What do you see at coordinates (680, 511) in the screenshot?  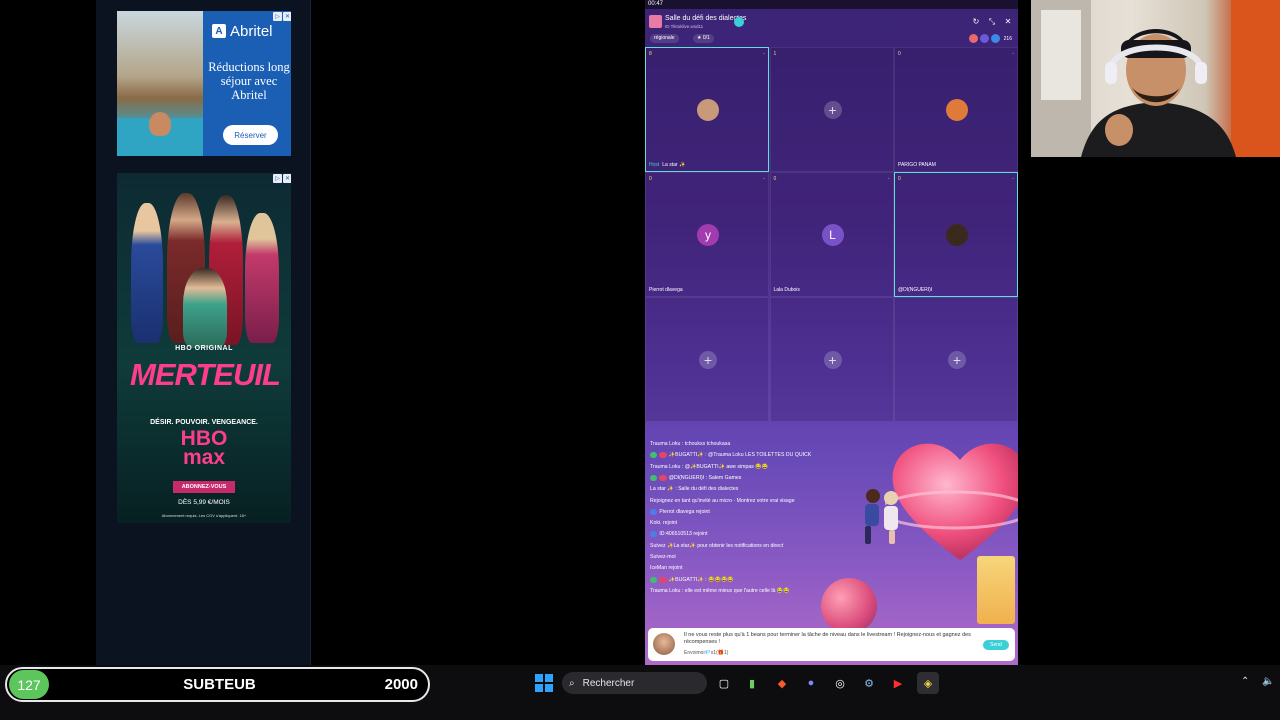 I see `chat-message: Pierrot dlavega rejoint` at bounding box center [680, 511].